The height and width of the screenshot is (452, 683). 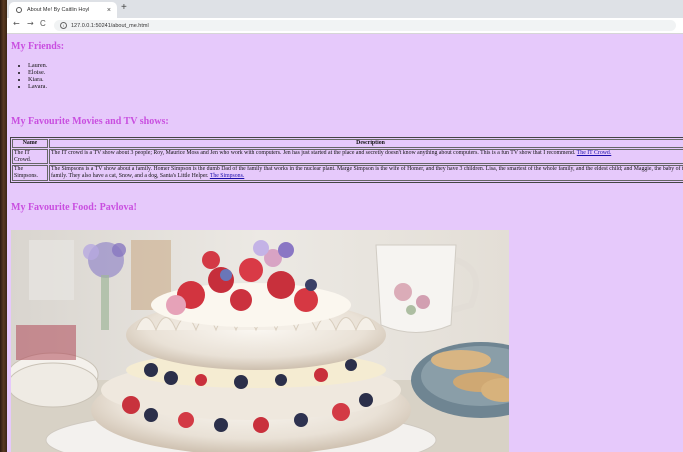 What do you see at coordinates (16, 23) in the screenshot?
I see `back-button: ←` at bounding box center [16, 23].